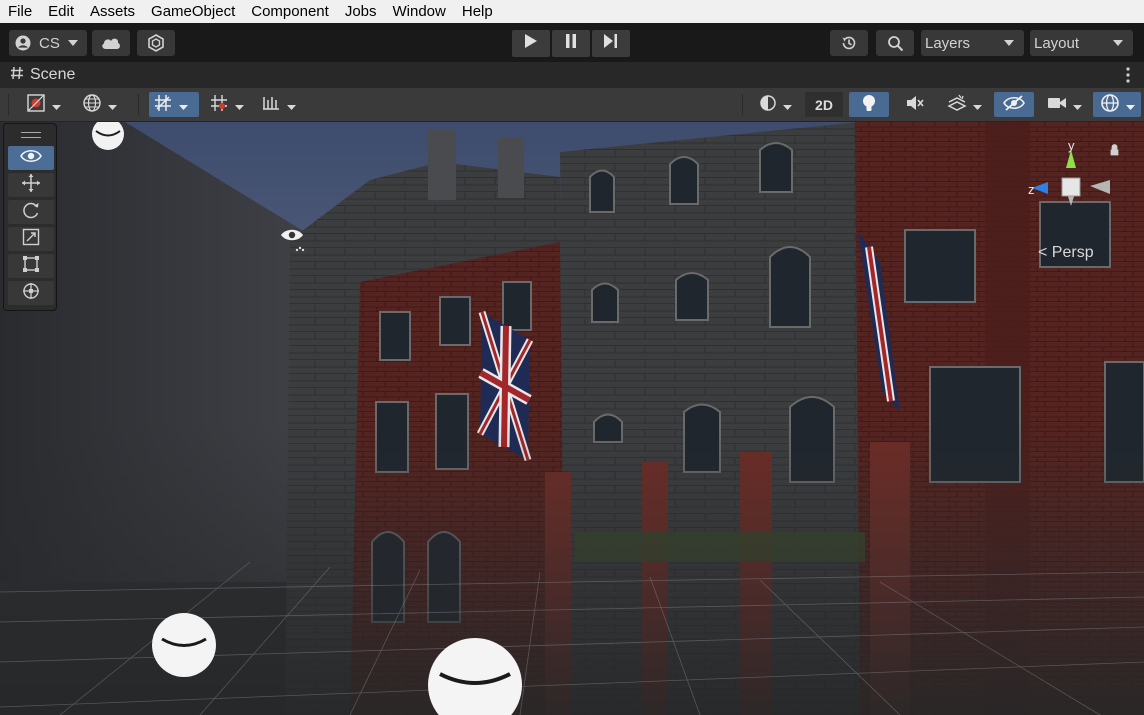  Describe the element at coordinates (8, 104) in the screenshot. I see `toolbar-grip` at that location.